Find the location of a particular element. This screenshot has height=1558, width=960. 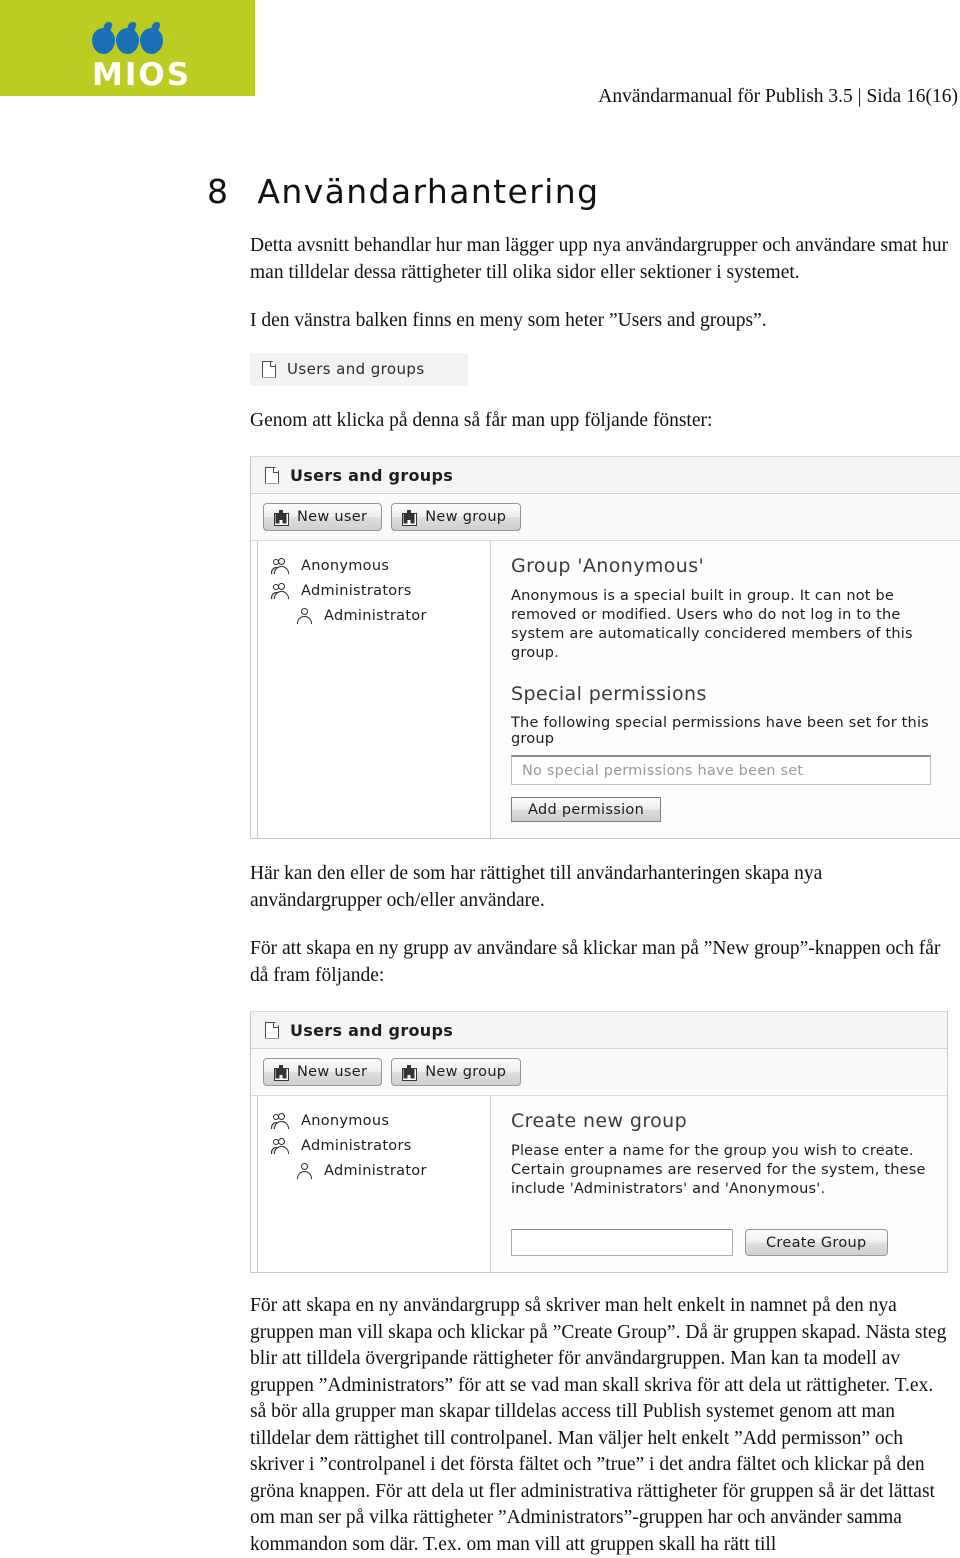

shot2-tree: Anonymous Administrators Administrator is located at coordinates (371, 1184).